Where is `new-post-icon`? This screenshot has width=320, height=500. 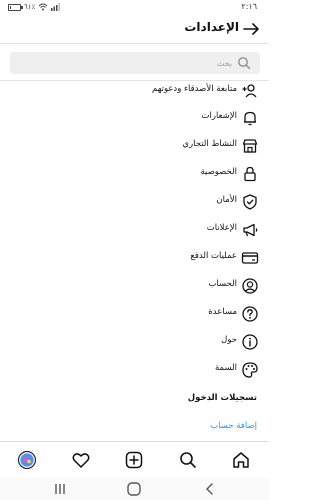 new-post-icon is located at coordinates (134, 460).